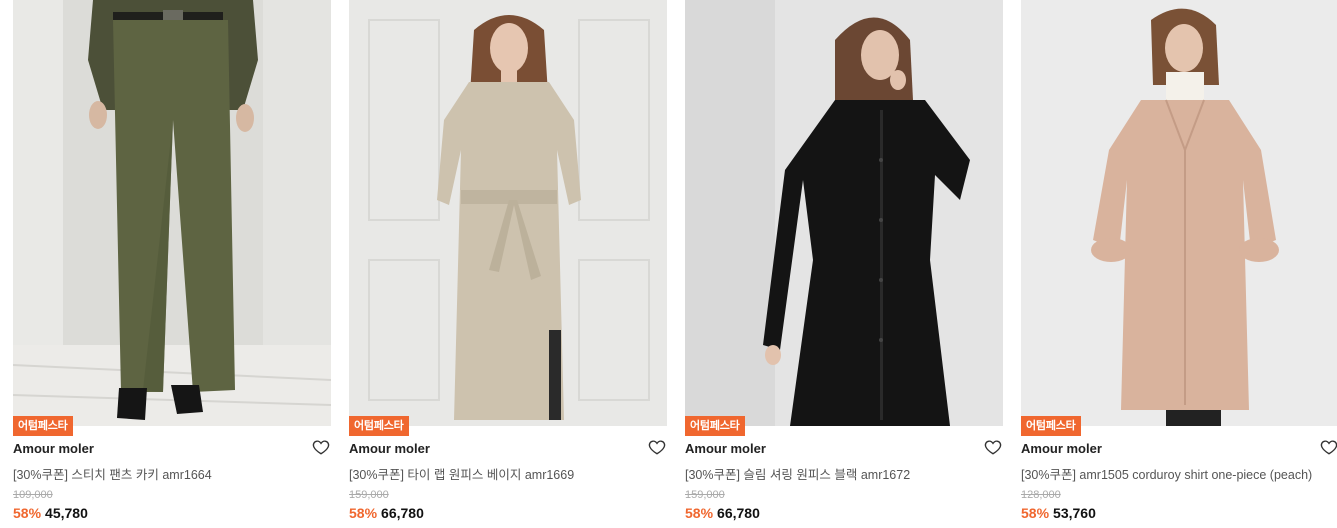 Image resolution: width=1337 pixels, height=528 pixels. I want to click on price-row: 58% 53,760, so click(1058, 513).